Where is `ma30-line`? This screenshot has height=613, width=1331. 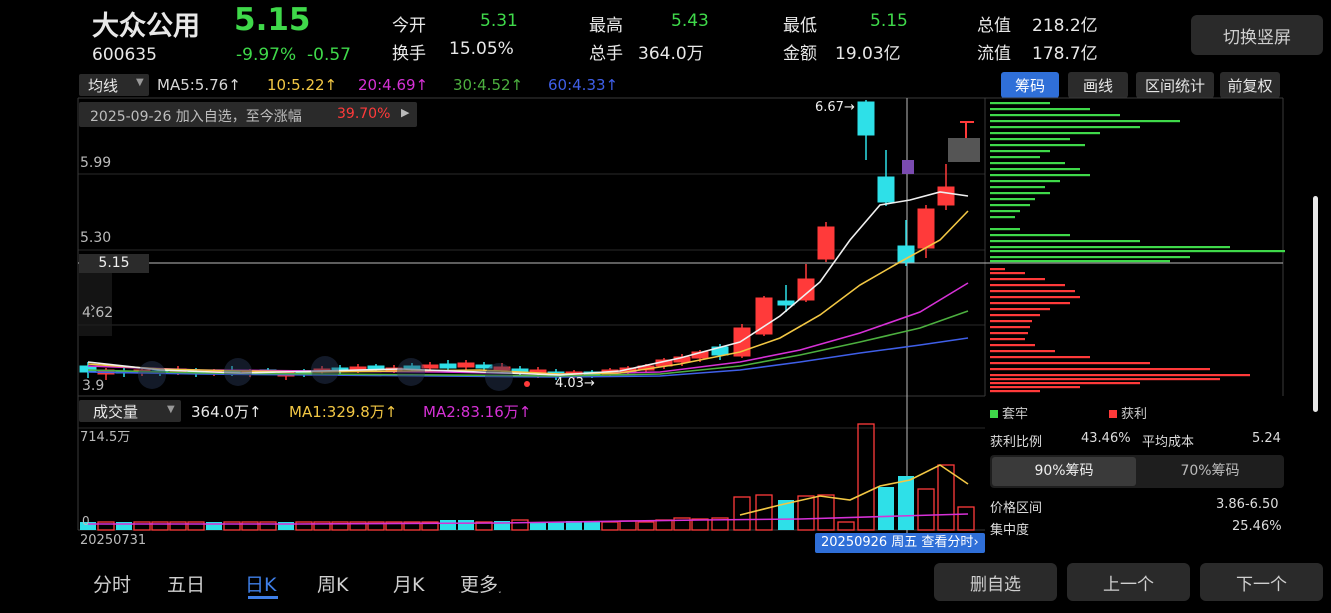
ma30-line is located at coordinates (528, 343).